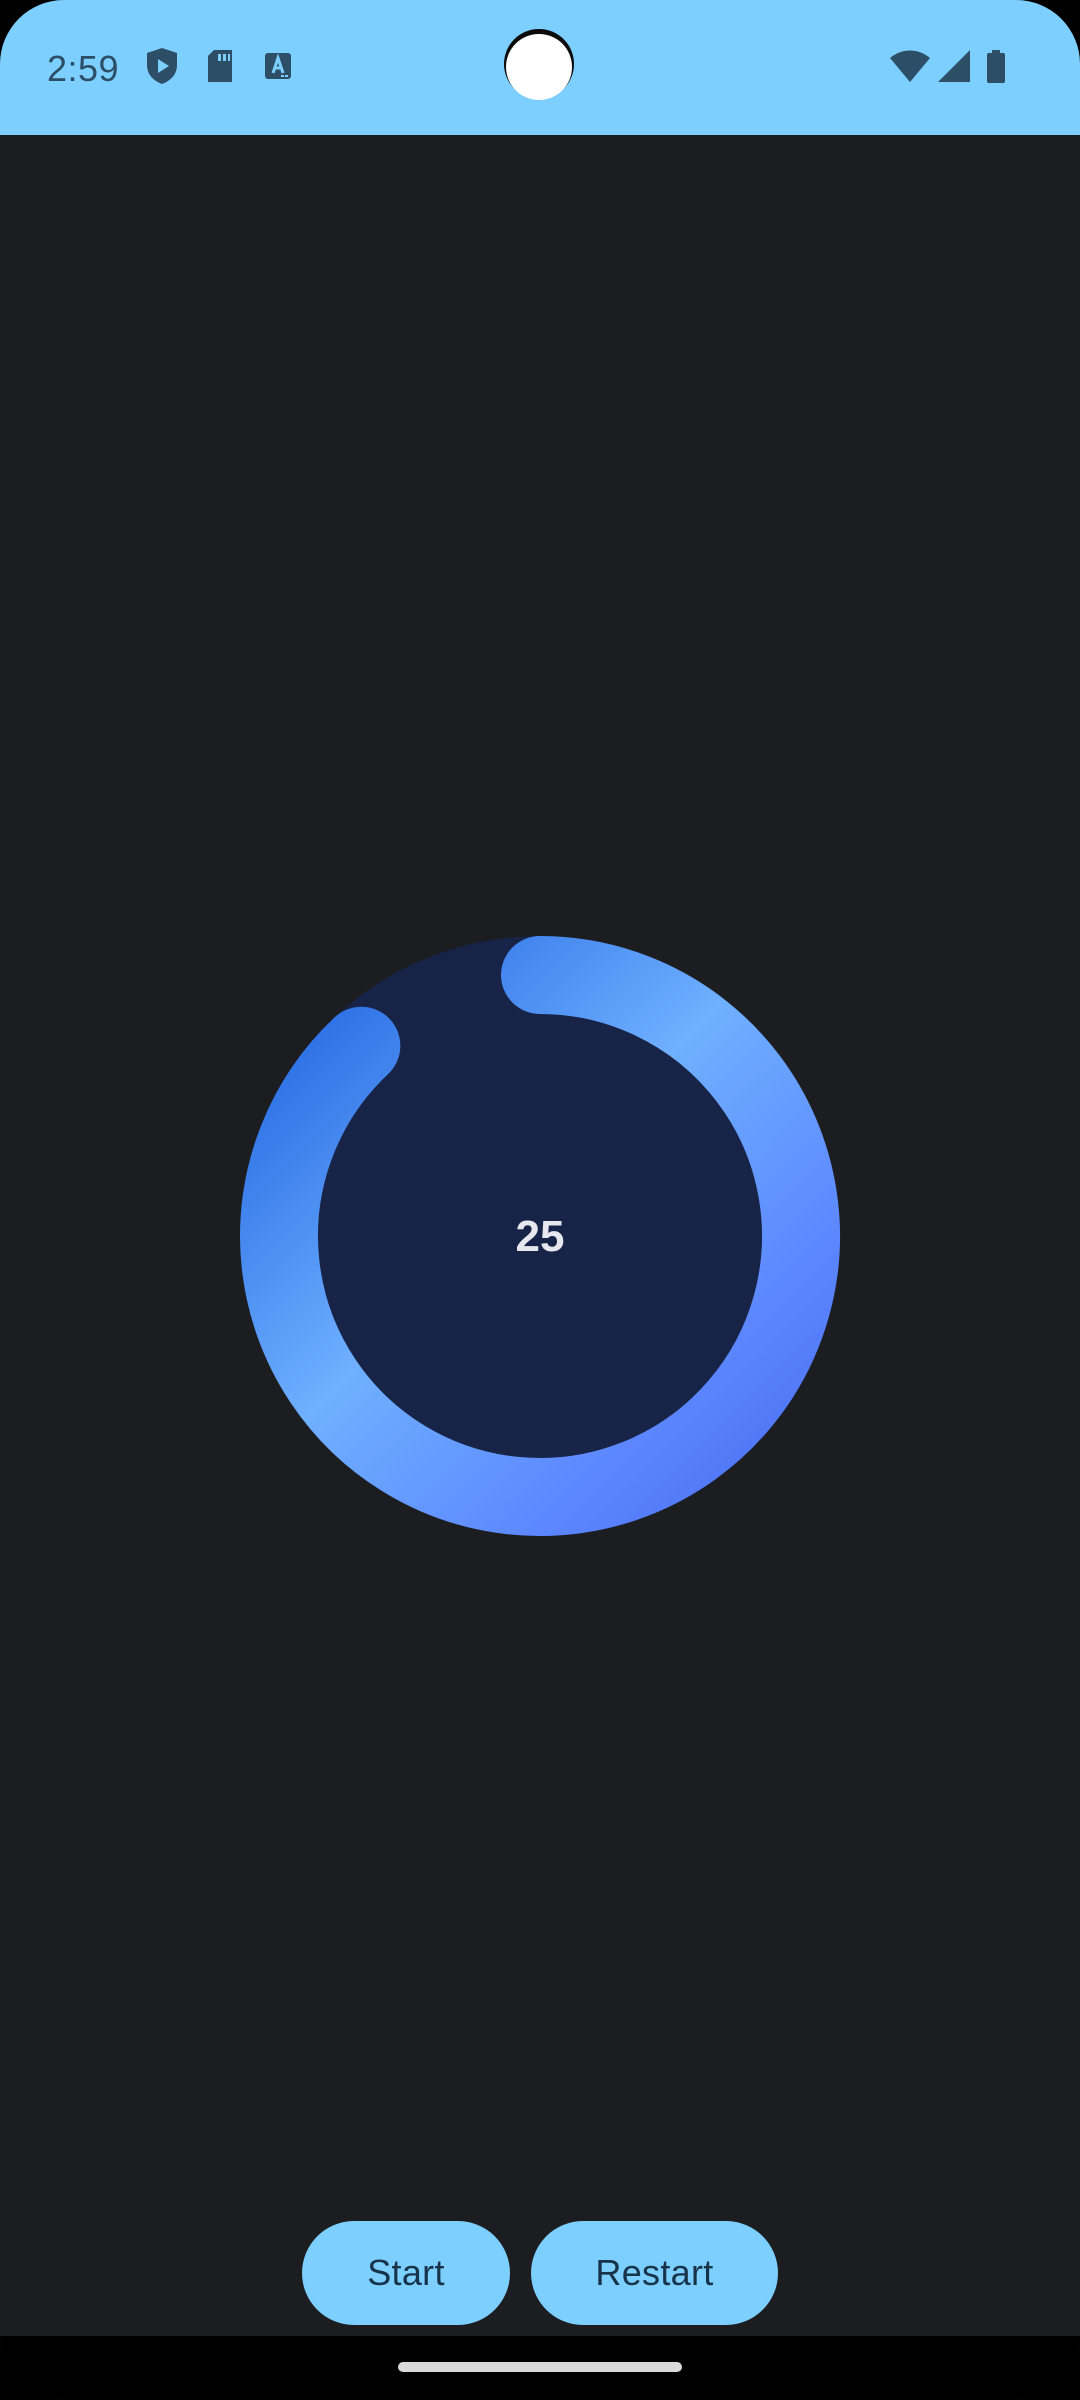 The height and width of the screenshot is (2400, 1080). I want to click on navigation-bar, so click(540, 2368).